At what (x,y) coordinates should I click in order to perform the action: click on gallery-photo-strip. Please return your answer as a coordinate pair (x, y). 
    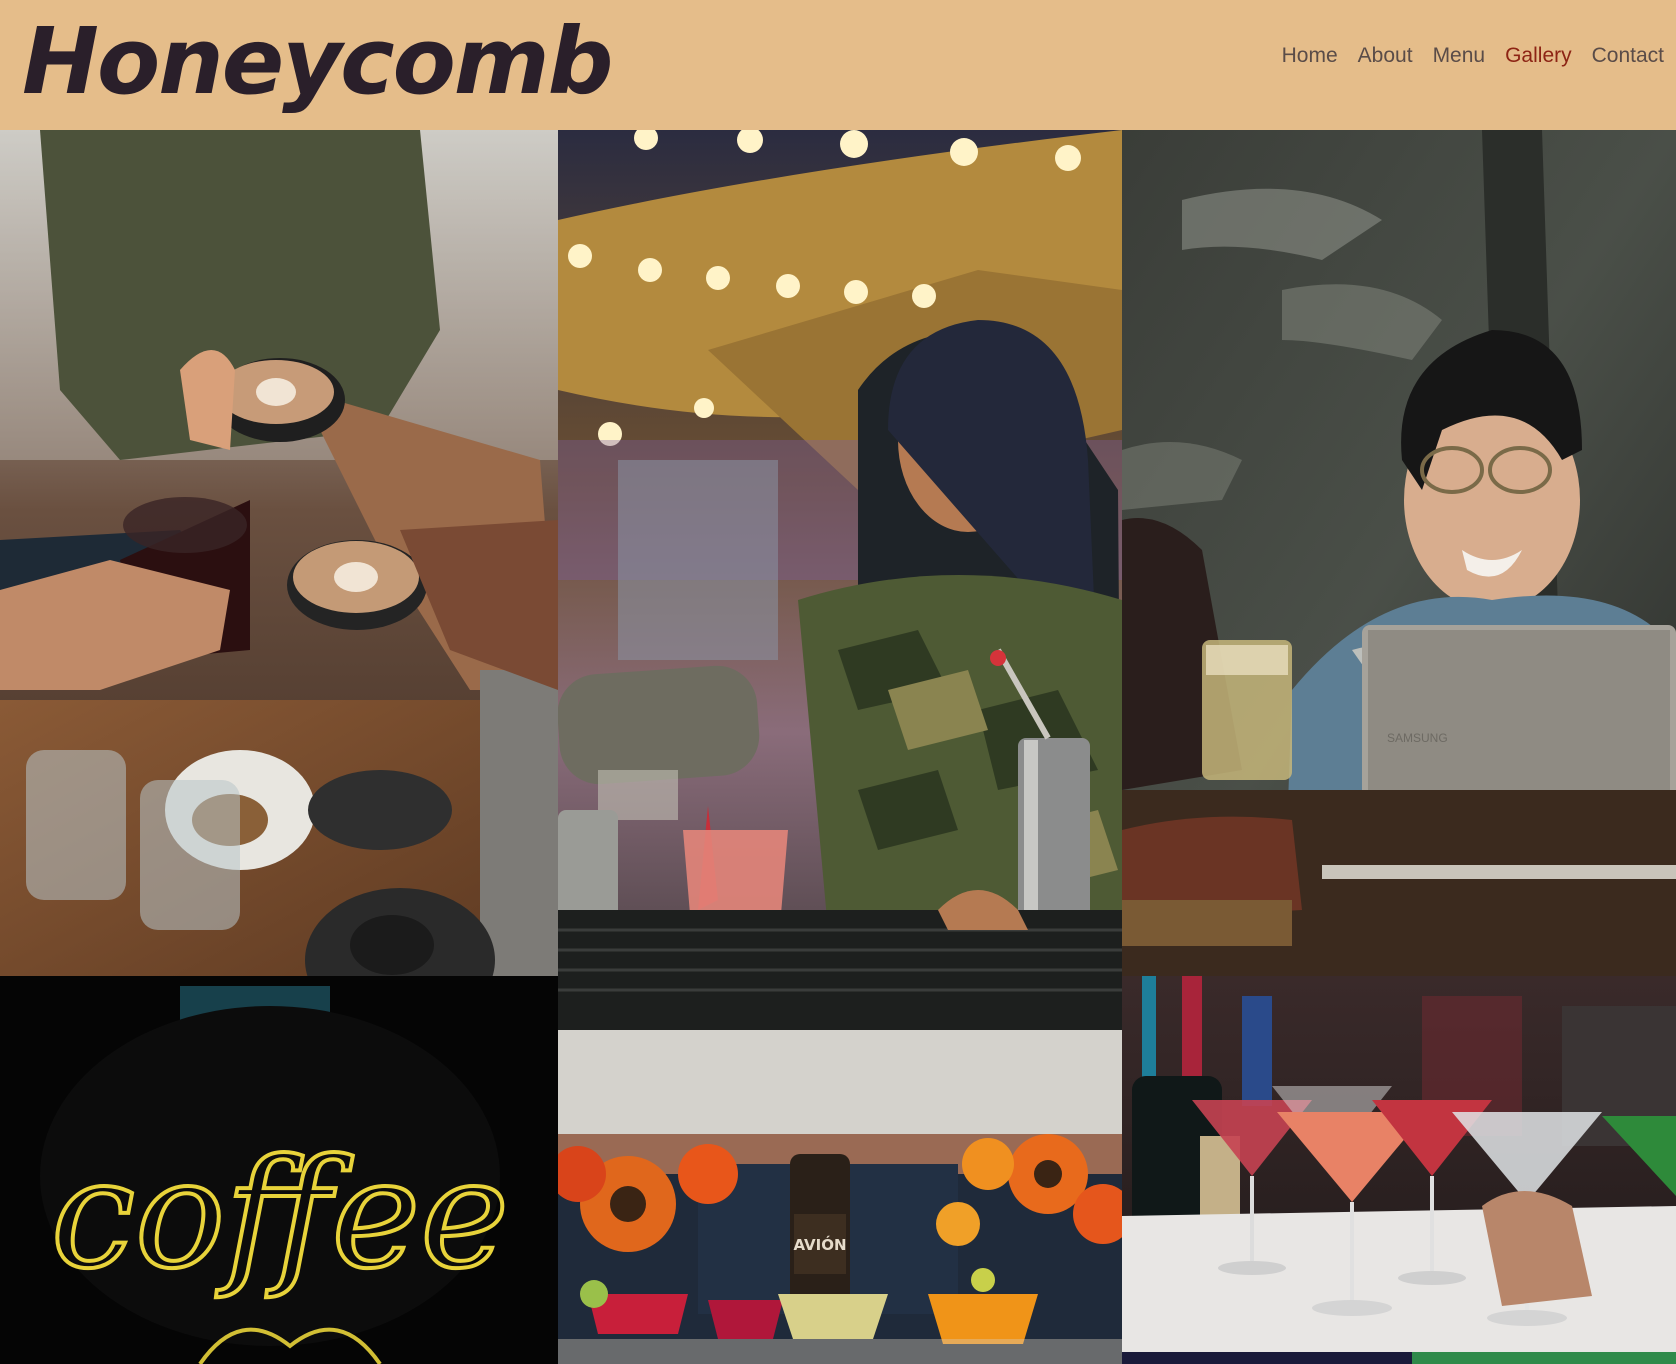
    Looking at the image, I should click on (1399, 1358).